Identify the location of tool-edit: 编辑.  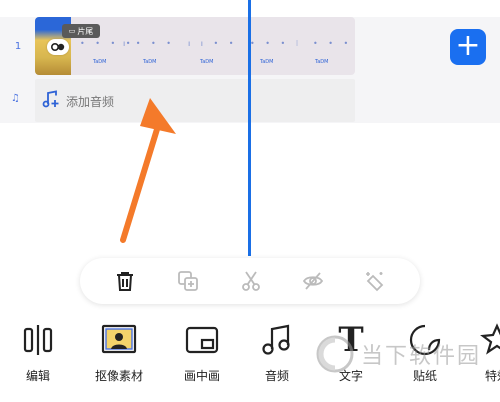
(38, 352).